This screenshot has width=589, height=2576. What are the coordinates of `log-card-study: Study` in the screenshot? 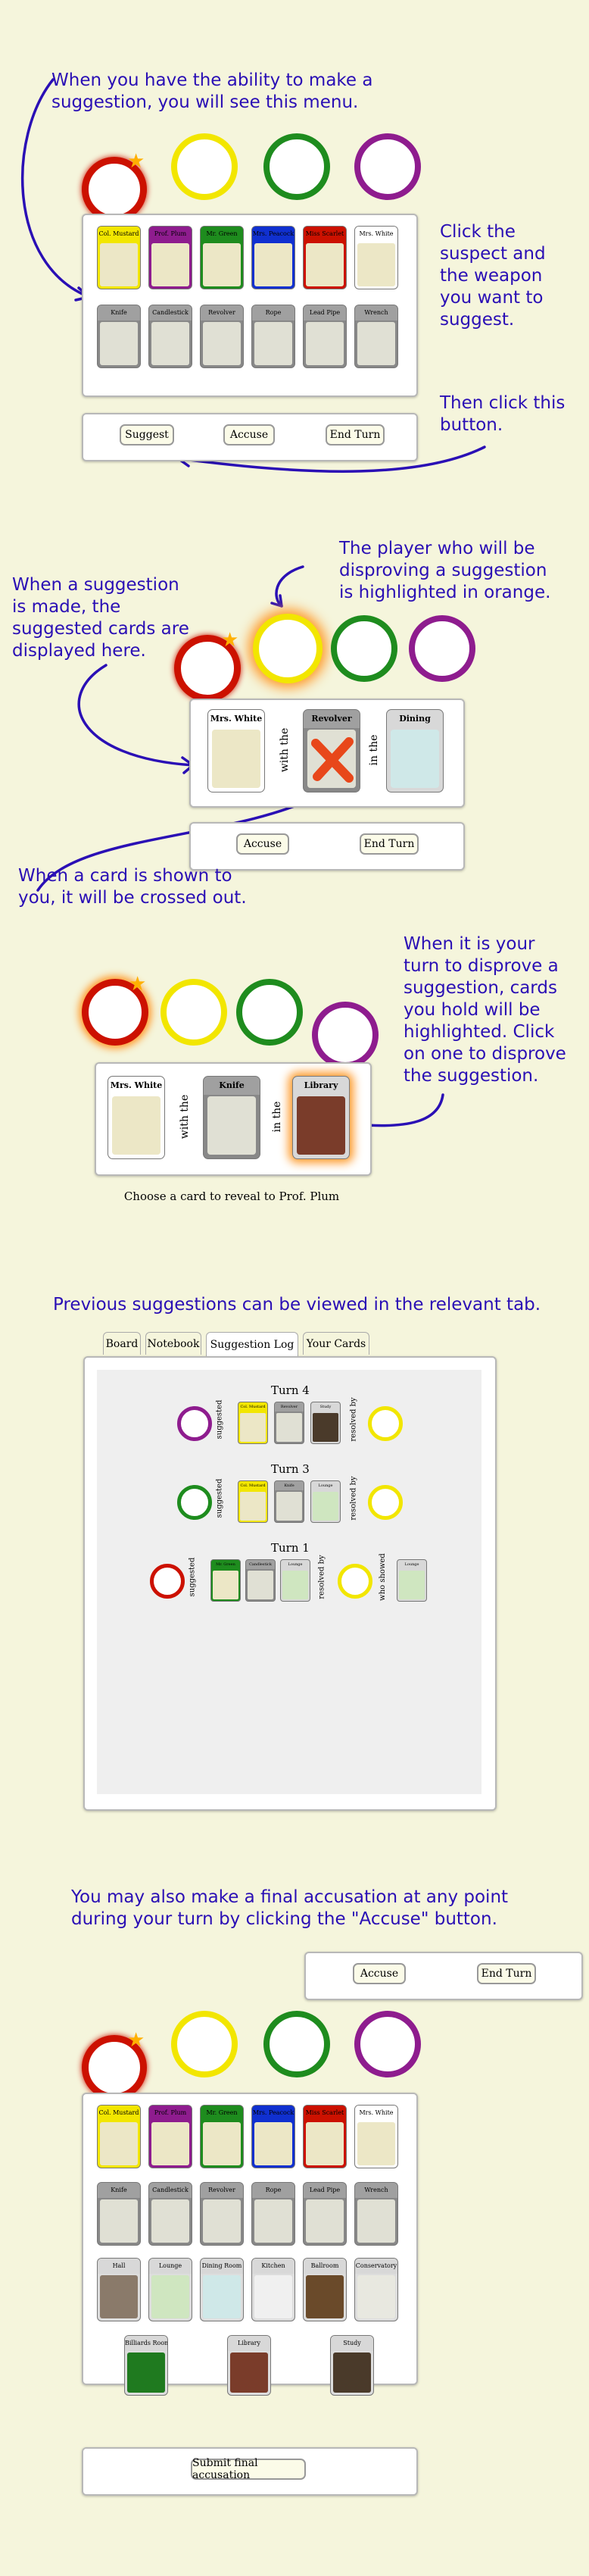 It's located at (325, 1423).